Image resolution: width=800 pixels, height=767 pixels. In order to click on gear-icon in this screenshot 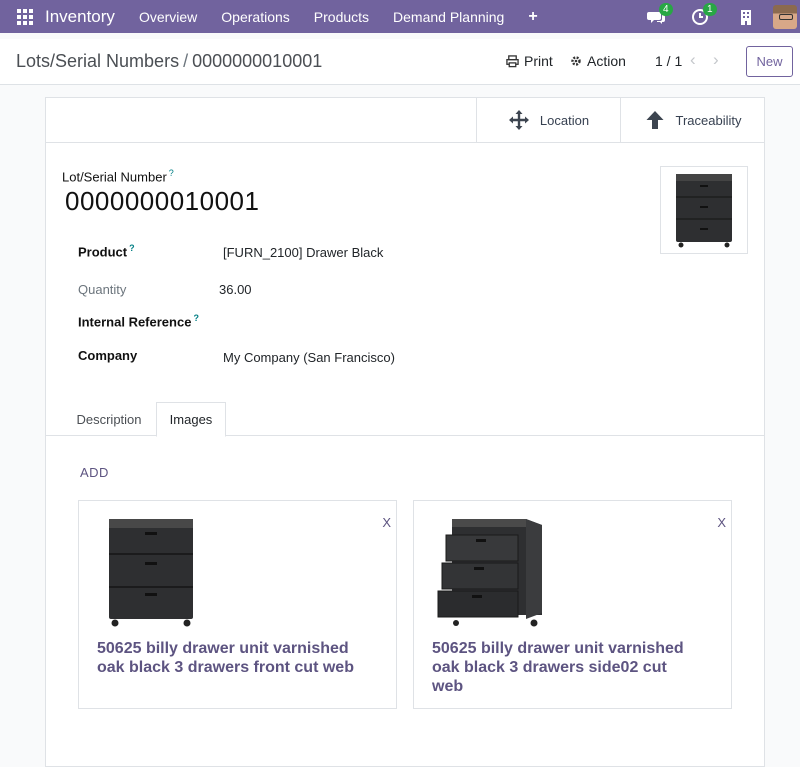, I will do `click(576, 61)`.